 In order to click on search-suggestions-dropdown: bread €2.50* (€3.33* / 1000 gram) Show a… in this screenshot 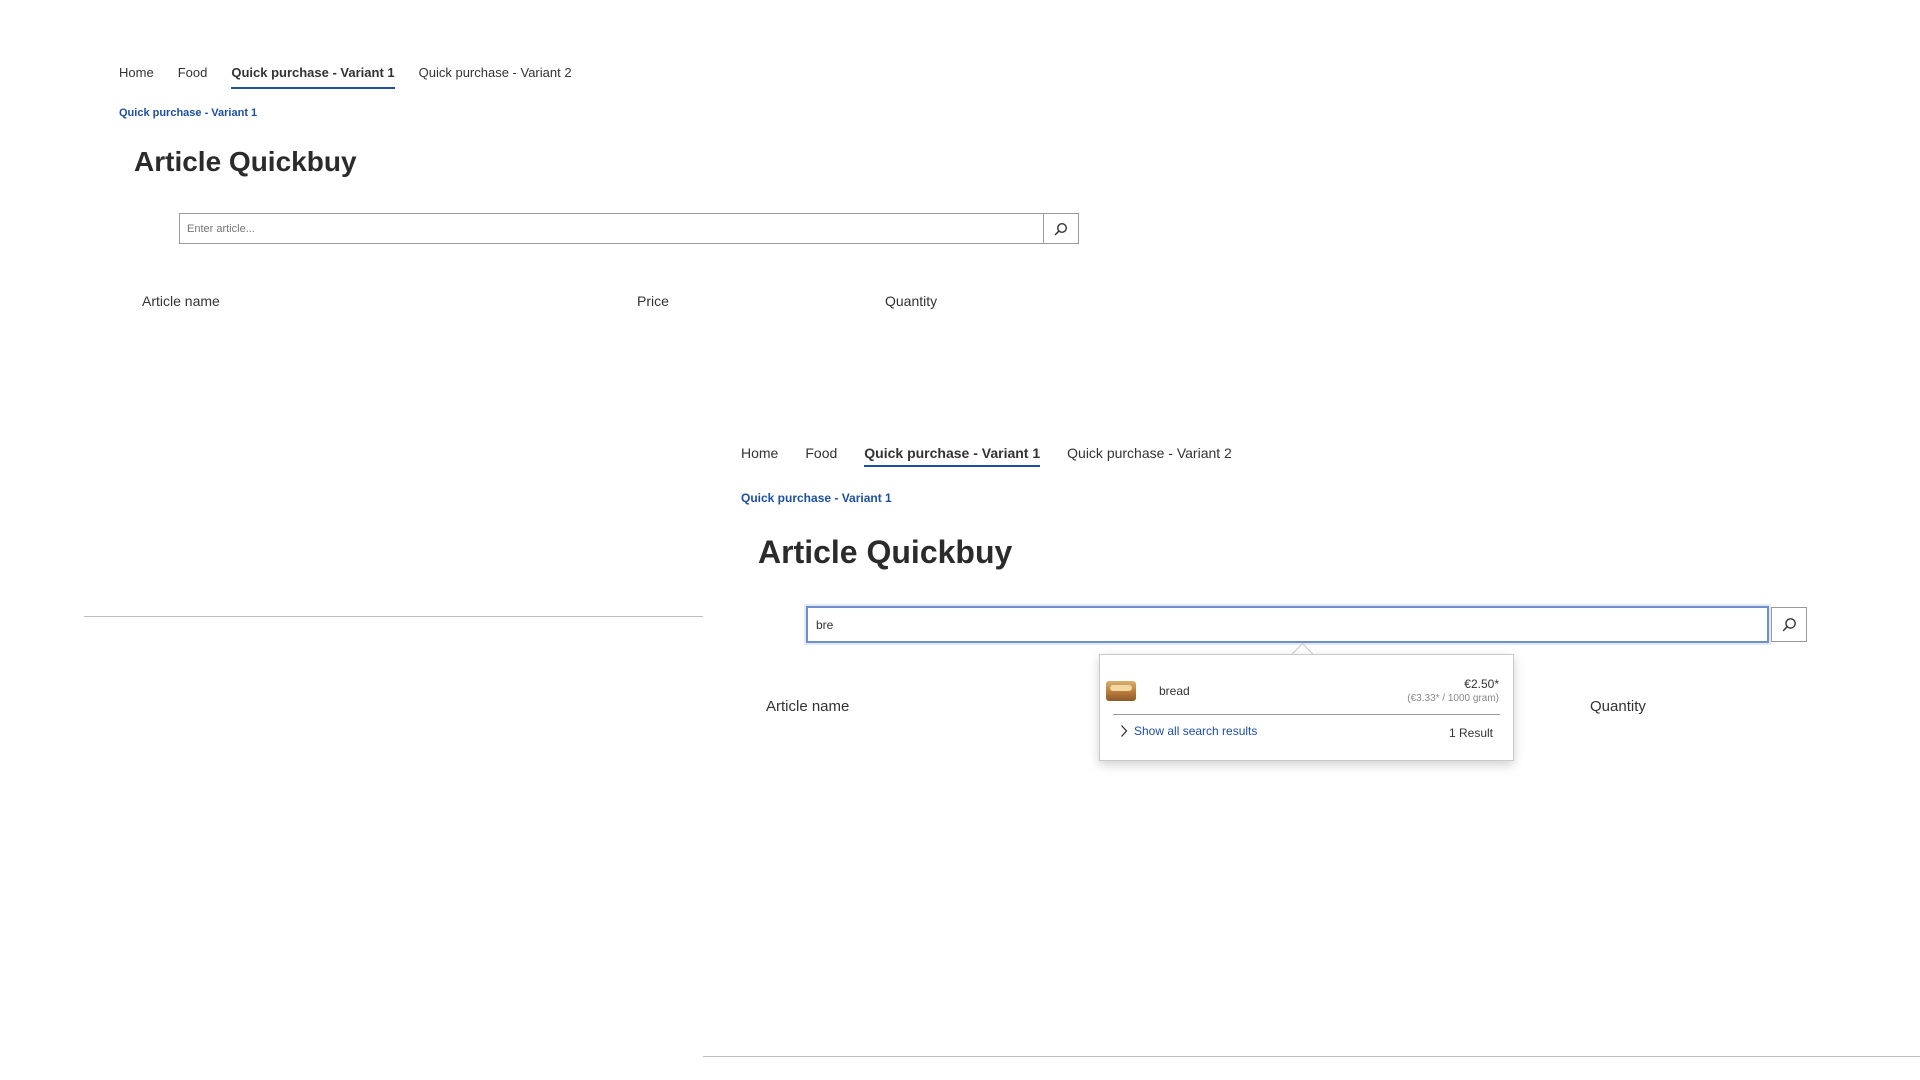, I will do `click(1306, 707)`.